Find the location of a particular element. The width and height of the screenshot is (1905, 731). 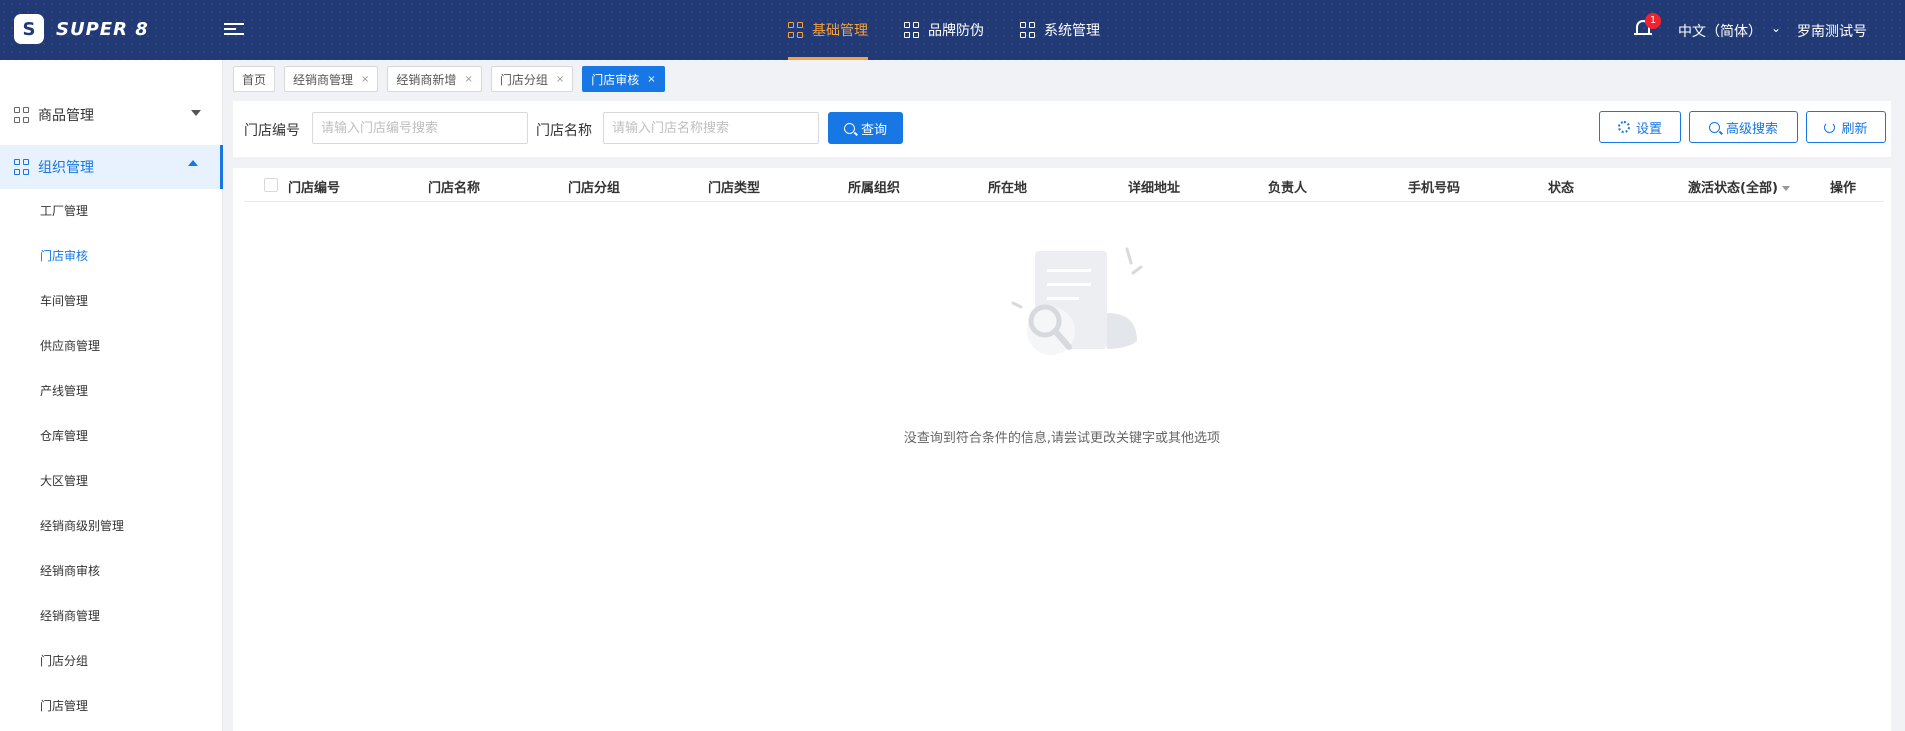

column-header: 负责人 is located at coordinates (1288, 188).